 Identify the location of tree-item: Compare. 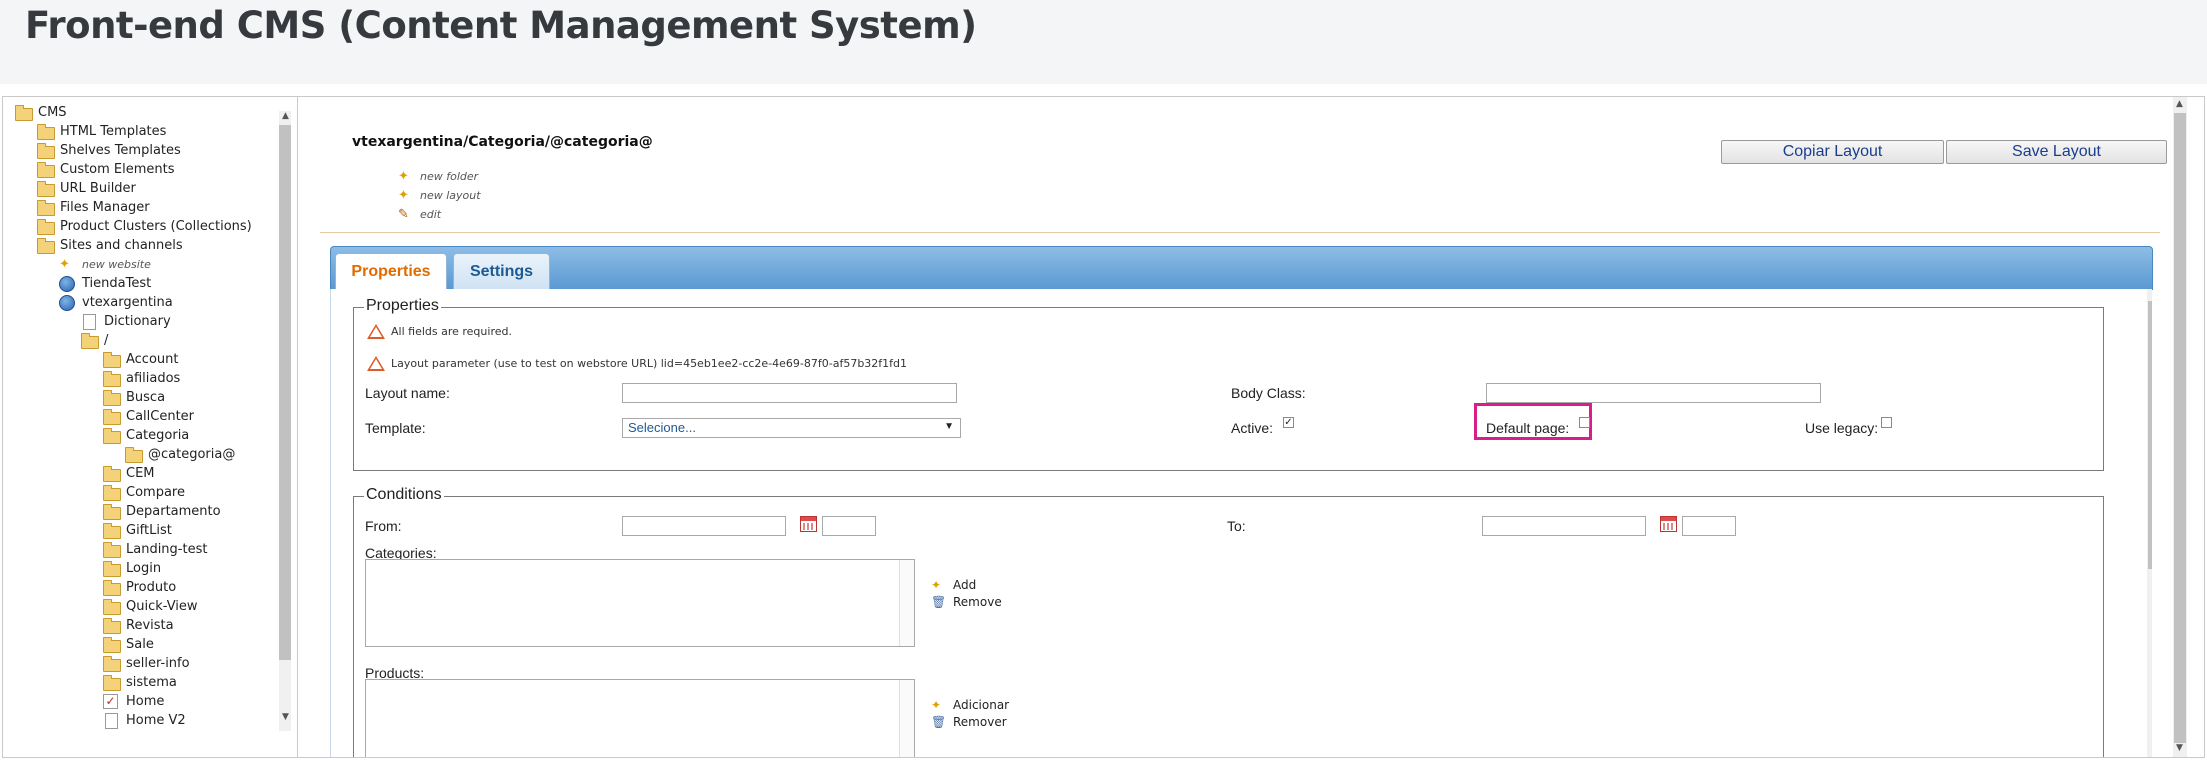
(144, 492).